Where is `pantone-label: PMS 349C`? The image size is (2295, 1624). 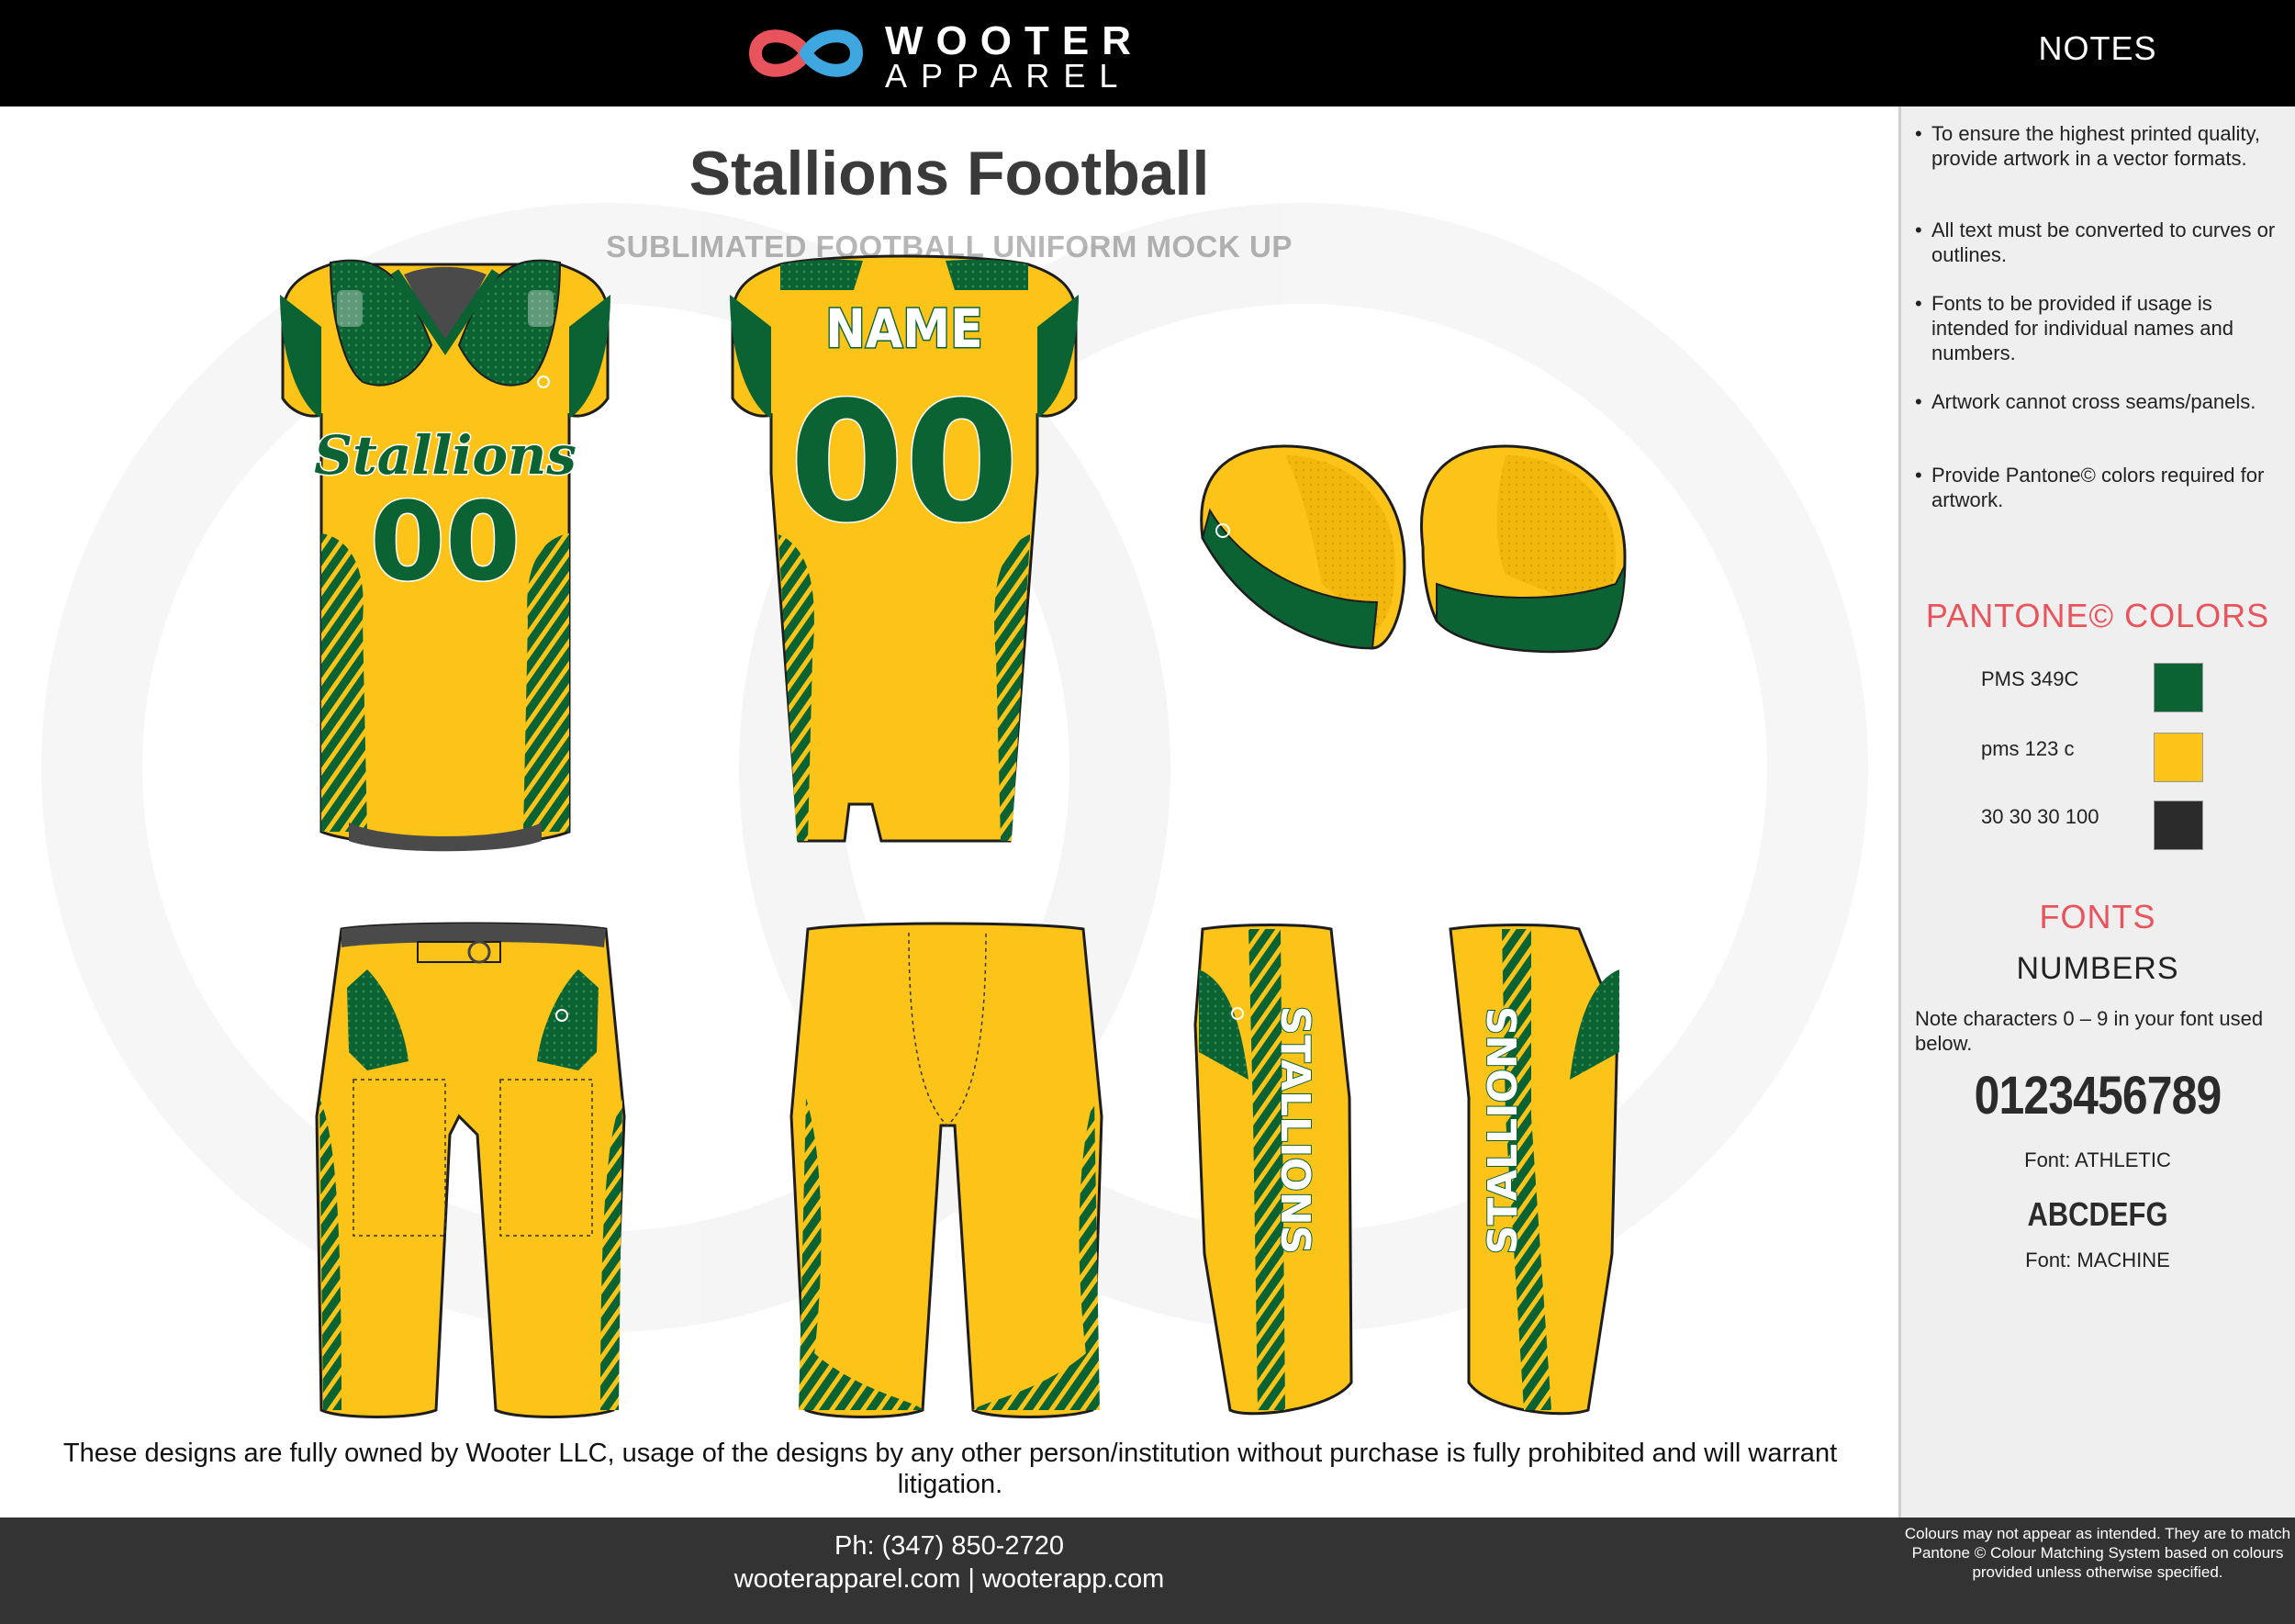 pantone-label: PMS 349C is located at coordinates (2030, 678).